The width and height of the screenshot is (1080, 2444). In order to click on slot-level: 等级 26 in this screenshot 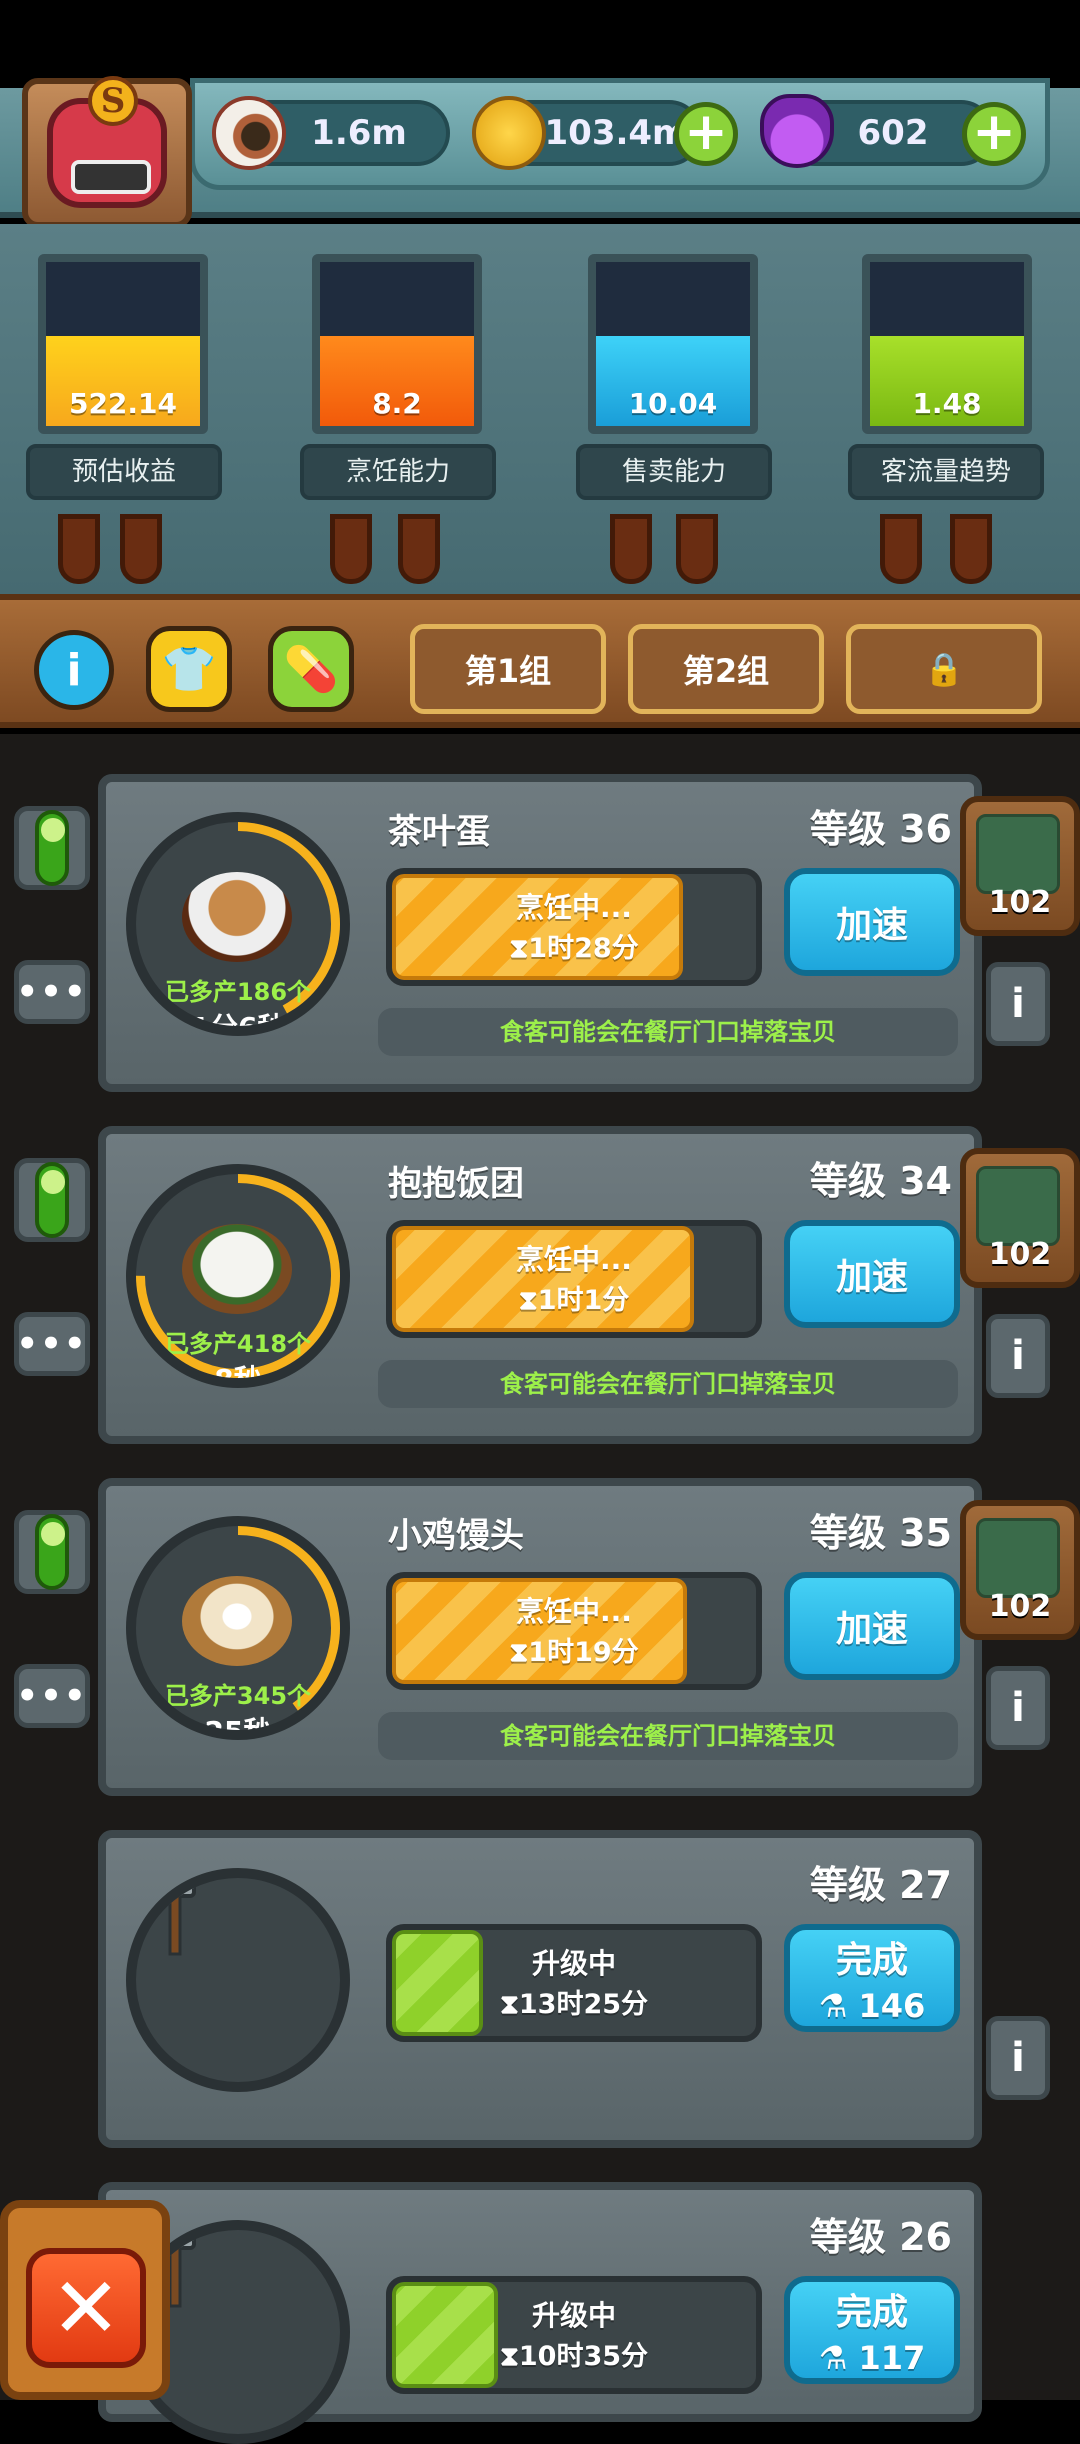, I will do `click(880, 2237)`.